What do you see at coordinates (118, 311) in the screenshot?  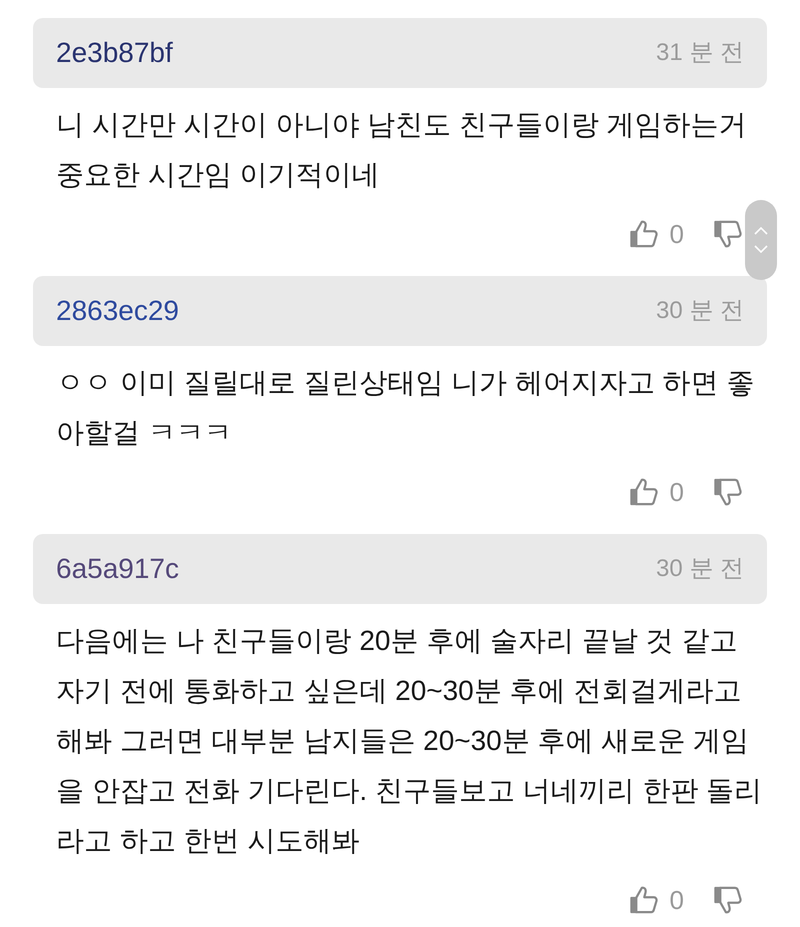 I see `username: 2863ec29` at bounding box center [118, 311].